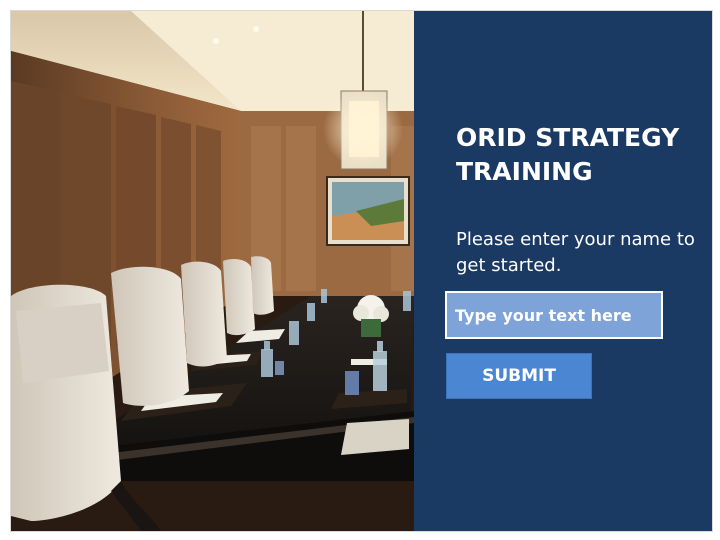 The image size is (720, 540). What do you see at coordinates (519, 376) in the screenshot?
I see `submit-button: SUBMIT` at bounding box center [519, 376].